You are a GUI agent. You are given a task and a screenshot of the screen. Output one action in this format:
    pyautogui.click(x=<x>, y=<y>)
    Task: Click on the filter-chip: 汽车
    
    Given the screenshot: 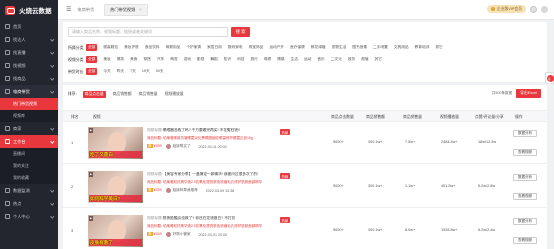 What is the action you would take?
    pyautogui.click(x=160, y=59)
    